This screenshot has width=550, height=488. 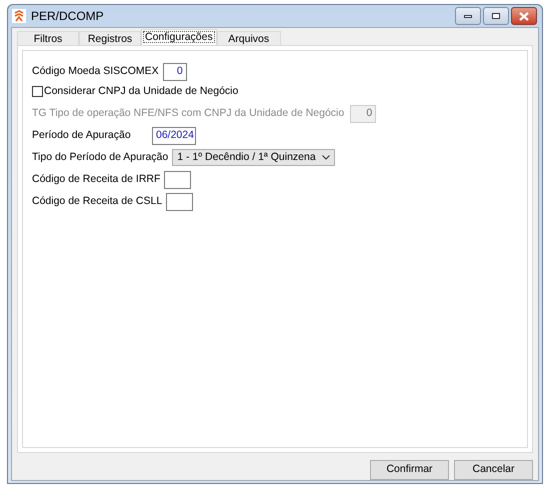 I want to click on tab: Filtros, so click(x=48, y=38).